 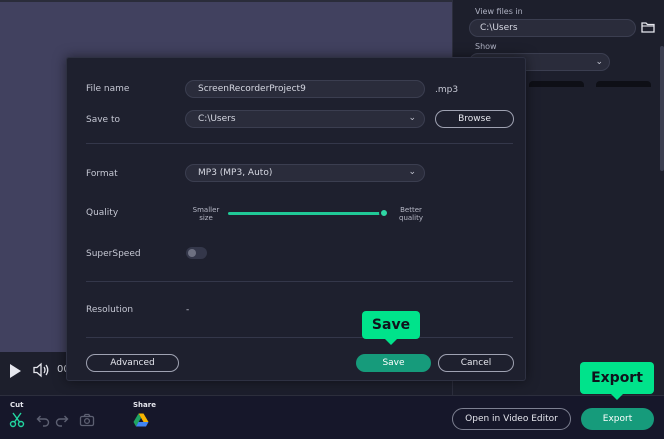 I want to click on format-select: MP3 (MP3, Auto) ⌄, so click(x=305, y=173).